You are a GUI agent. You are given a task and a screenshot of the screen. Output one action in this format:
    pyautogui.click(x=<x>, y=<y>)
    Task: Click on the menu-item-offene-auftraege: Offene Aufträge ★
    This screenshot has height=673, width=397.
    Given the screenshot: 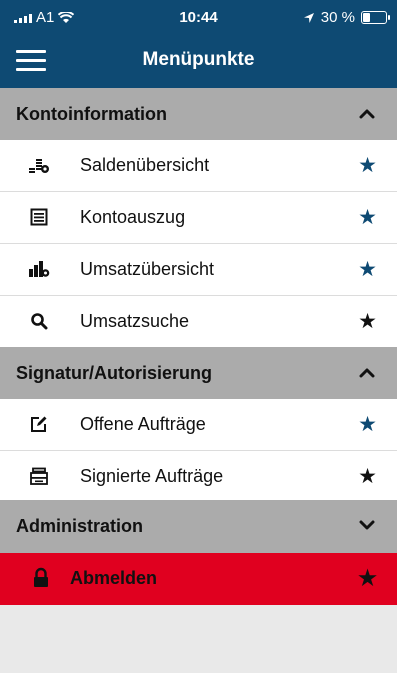 What is the action you would take?
    pyautogui.click(x=198, y=425)
    